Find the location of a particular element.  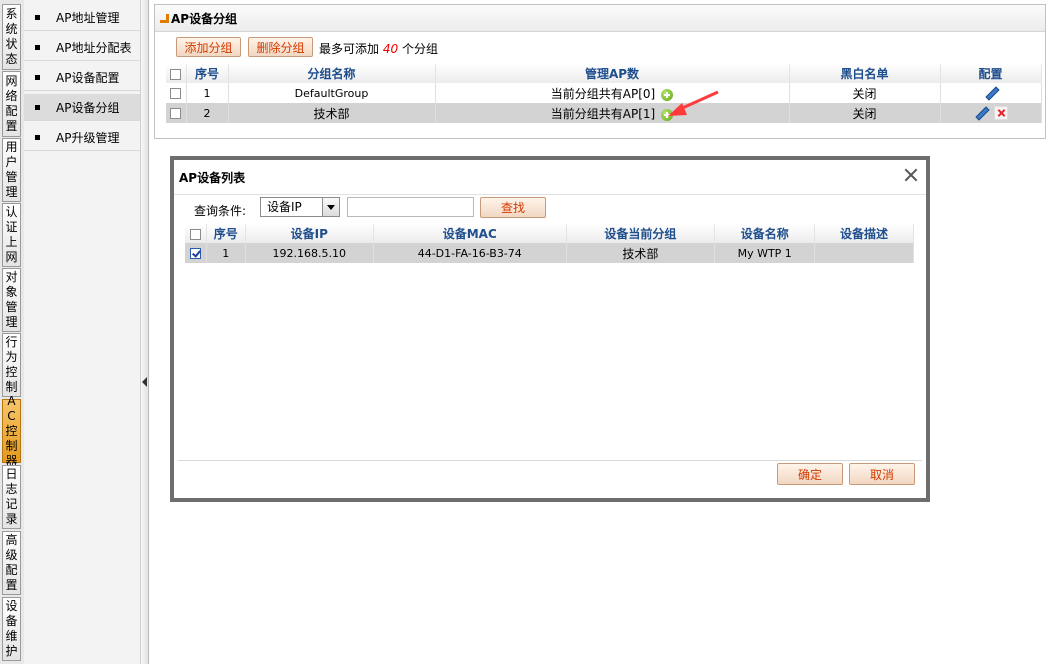

chevron-left-icon is located at coordinates (144, 382).